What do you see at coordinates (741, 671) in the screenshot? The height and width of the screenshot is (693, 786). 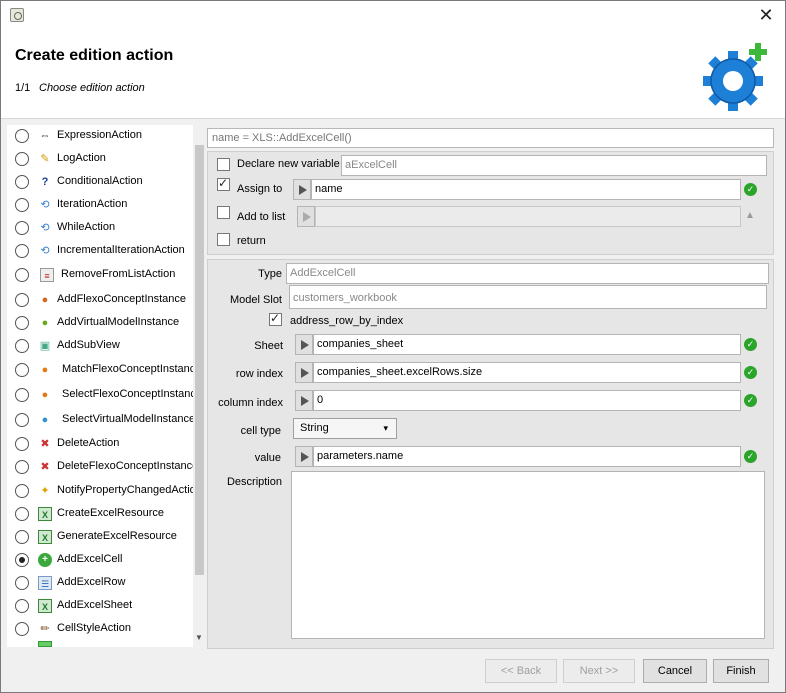 I see `finish-button: Finish` at bounding box center [741, 671].